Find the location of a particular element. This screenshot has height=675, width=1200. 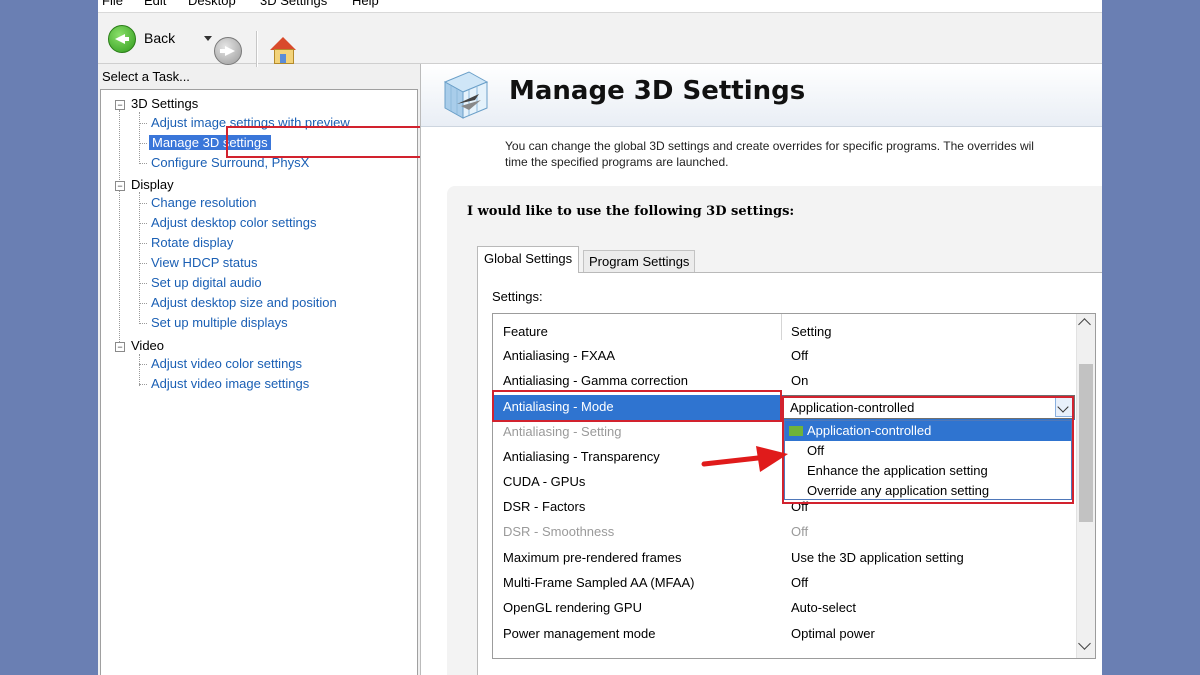

feature-cell: CUDA - GPUs is located at coordinates (544, 481).